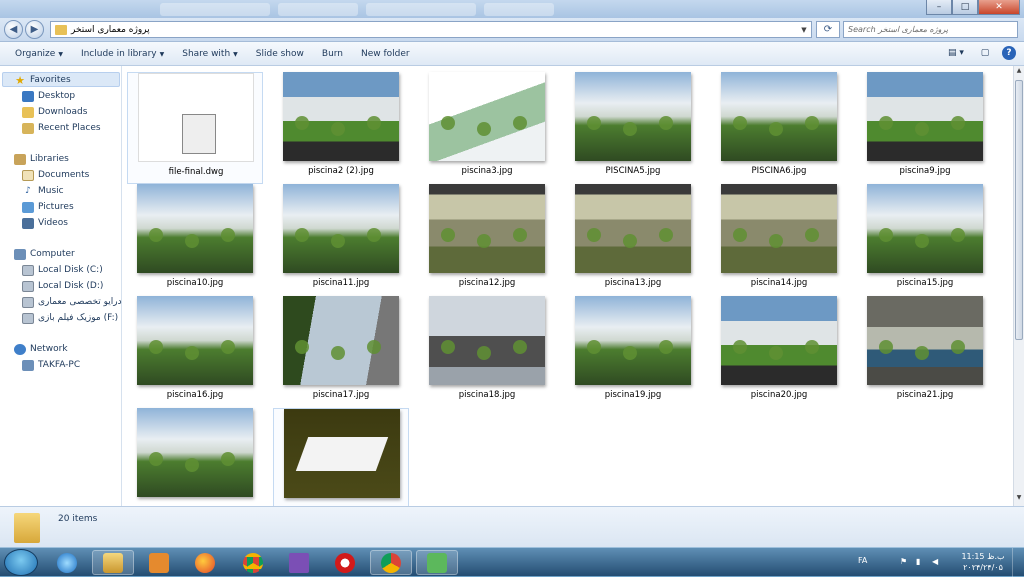 The width and height of the screenshot is (1024, 577). What do you see at coordinates (28, 112) in the screenshot?
I see `downloads-icon` at bounding box center [28, 112].